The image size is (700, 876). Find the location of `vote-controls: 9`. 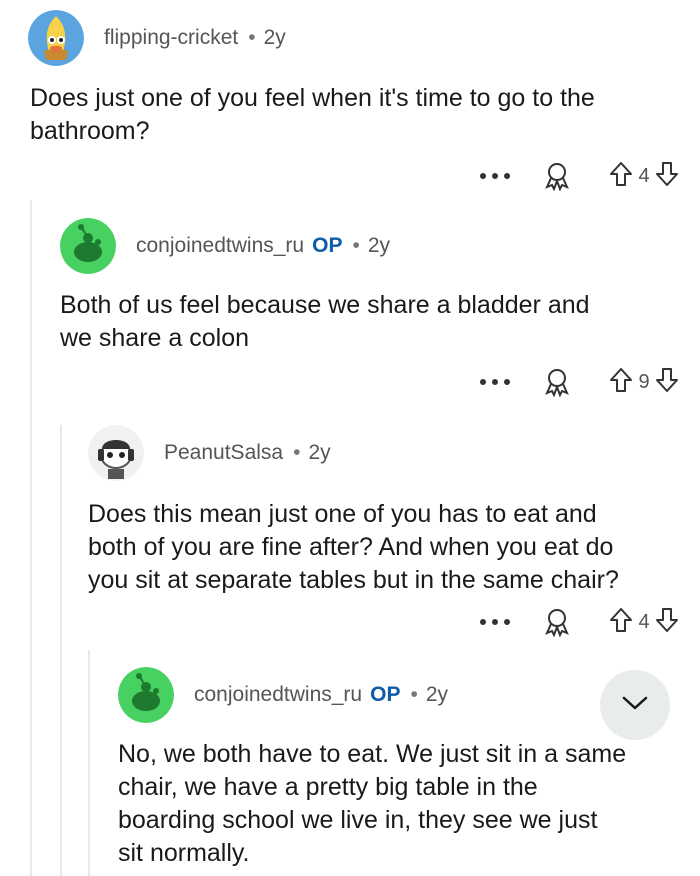

vote-controls: 9 is located at coordinates (644, 382).